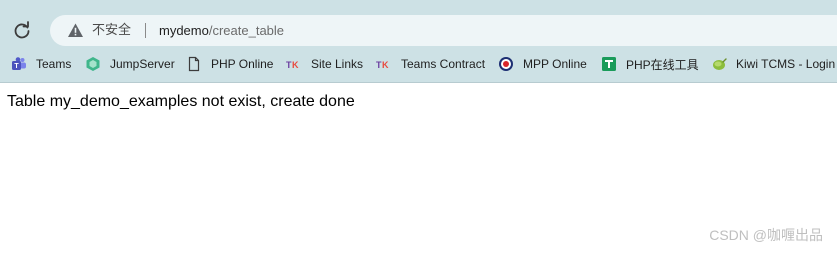  What do you see at coordinates (142, 64) in the screenshot?
I see `bookmark-label: JumpServer` at bounding box center [142, 64].